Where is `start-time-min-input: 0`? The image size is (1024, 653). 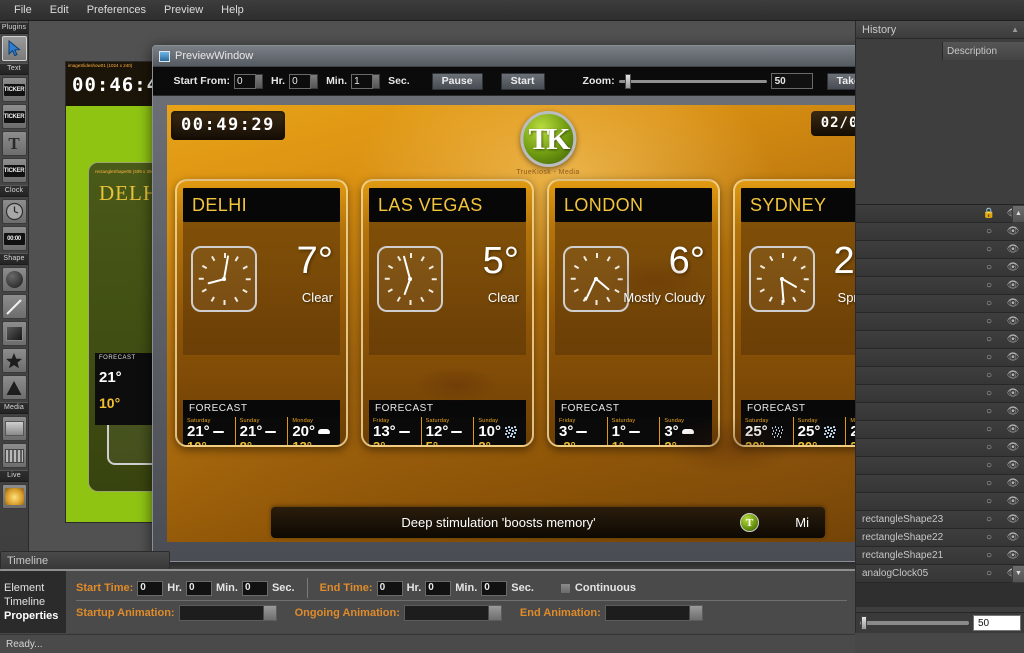
start-time-min-input: 0 is located at coordinates (198, 588).